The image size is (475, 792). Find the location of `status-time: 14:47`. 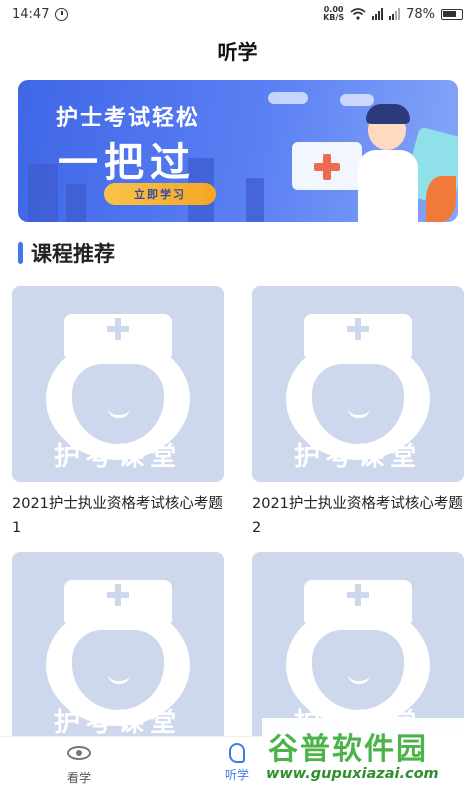

status-time: 14:47 is located at coordinates (31, 14).